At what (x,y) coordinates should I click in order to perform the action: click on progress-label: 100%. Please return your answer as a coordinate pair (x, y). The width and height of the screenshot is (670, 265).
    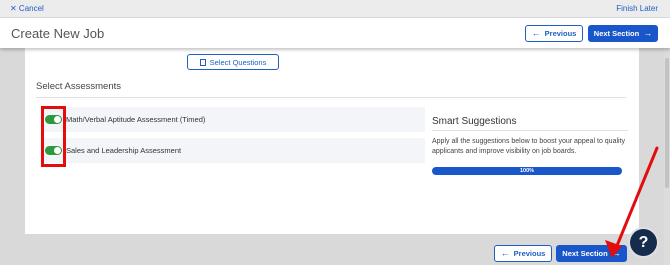
    Looking at the image, I should click on (527, 171).